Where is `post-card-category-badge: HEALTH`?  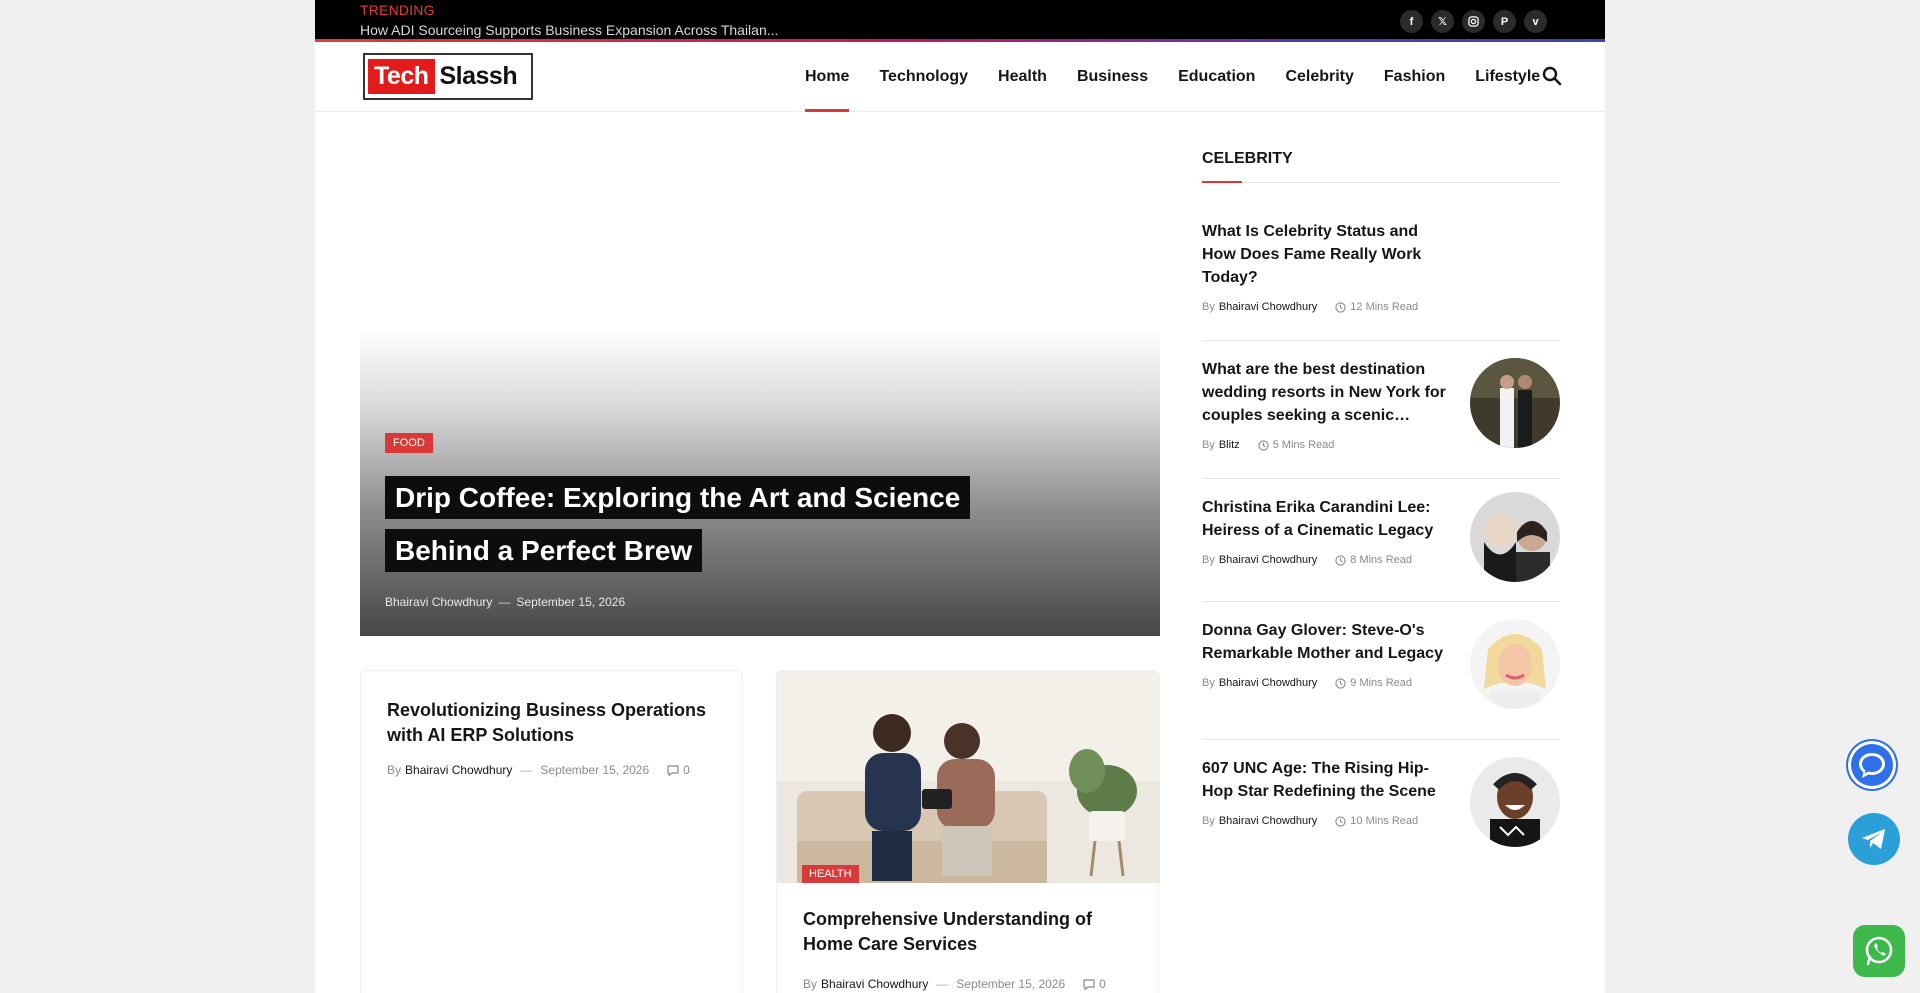 post-card-category-badge: HEALTH is located at coordinates (830, 874).